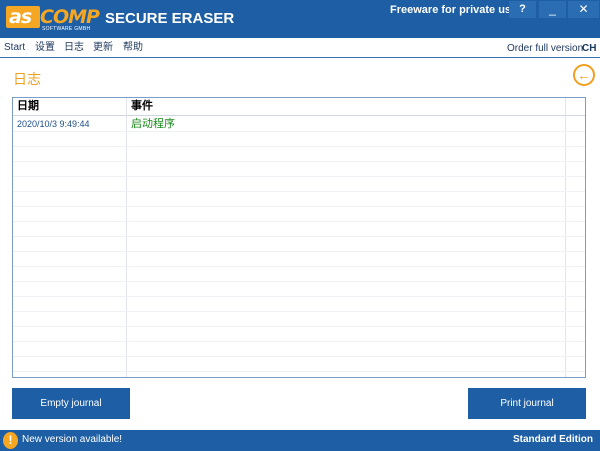 This screenshot has width=600, height=451. I want to click on menu-item-journal: 日志, so click(74, 48).